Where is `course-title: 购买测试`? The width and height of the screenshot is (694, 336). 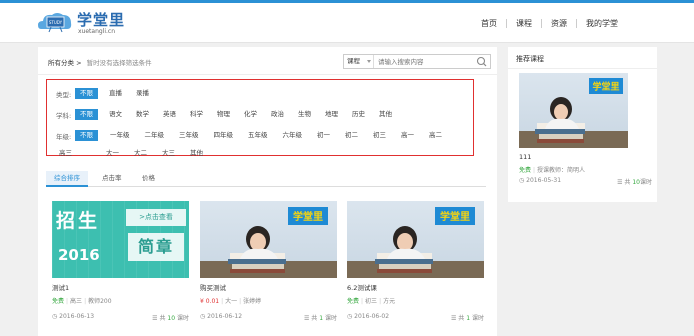 course-title: 购买测试 is located at coordinates (268, 287).